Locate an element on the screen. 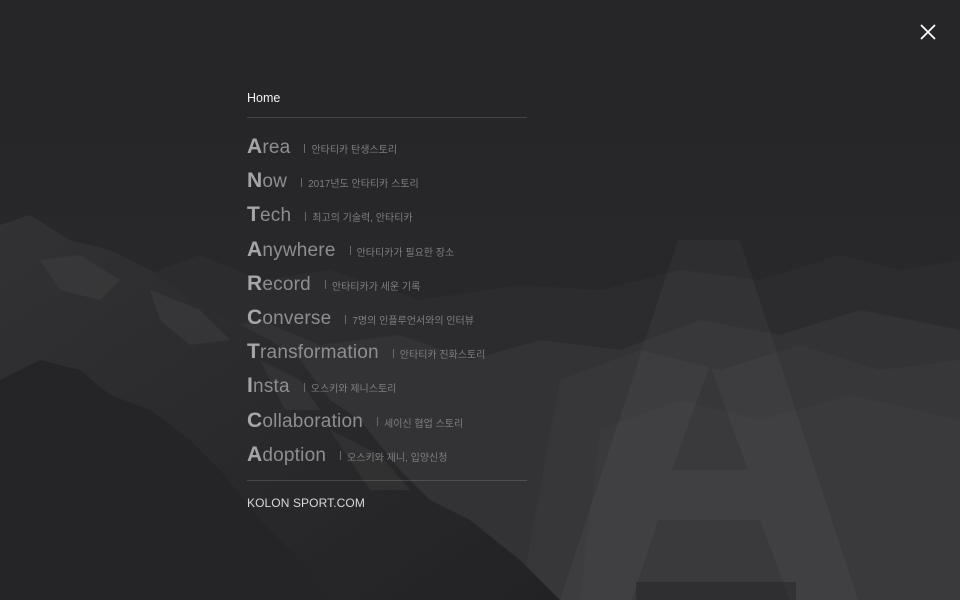 Image resolution: width=960 pixels, height=600 pixels. menu-item-now: Now 2017년도 안타티카 스토리 is located at coordinates (387, 181).